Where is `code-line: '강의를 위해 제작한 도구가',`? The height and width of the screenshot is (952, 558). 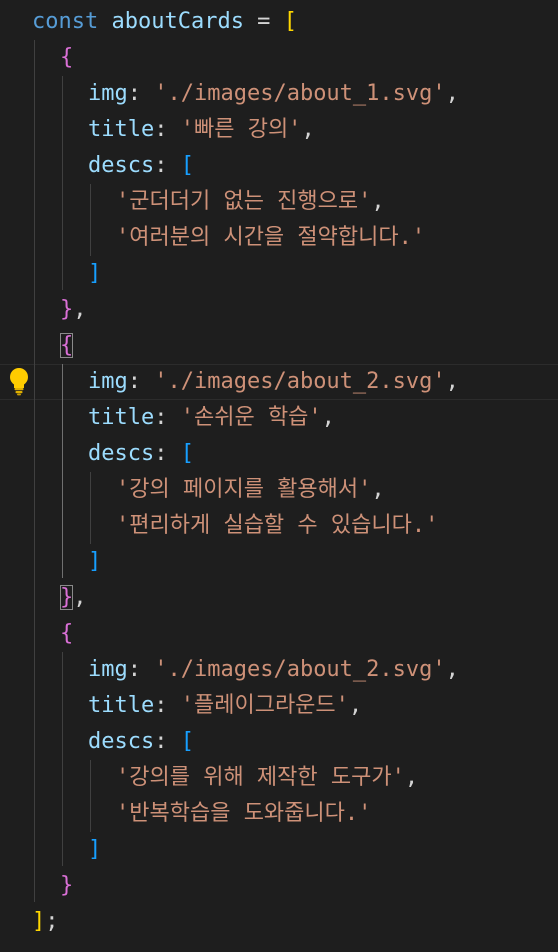 code-line: '강의를 위해 제작한 도구가', is located at coordinates (267, 778).